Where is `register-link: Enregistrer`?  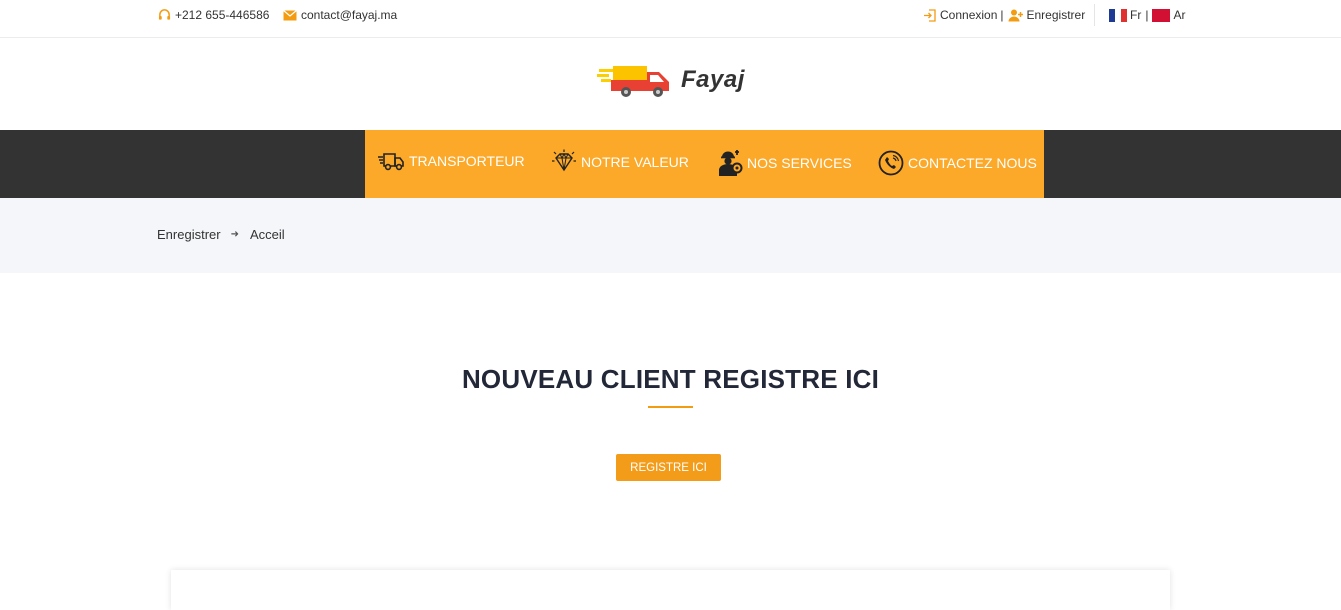 register-link: Enregistrer is located at coordinates (1047, 15).